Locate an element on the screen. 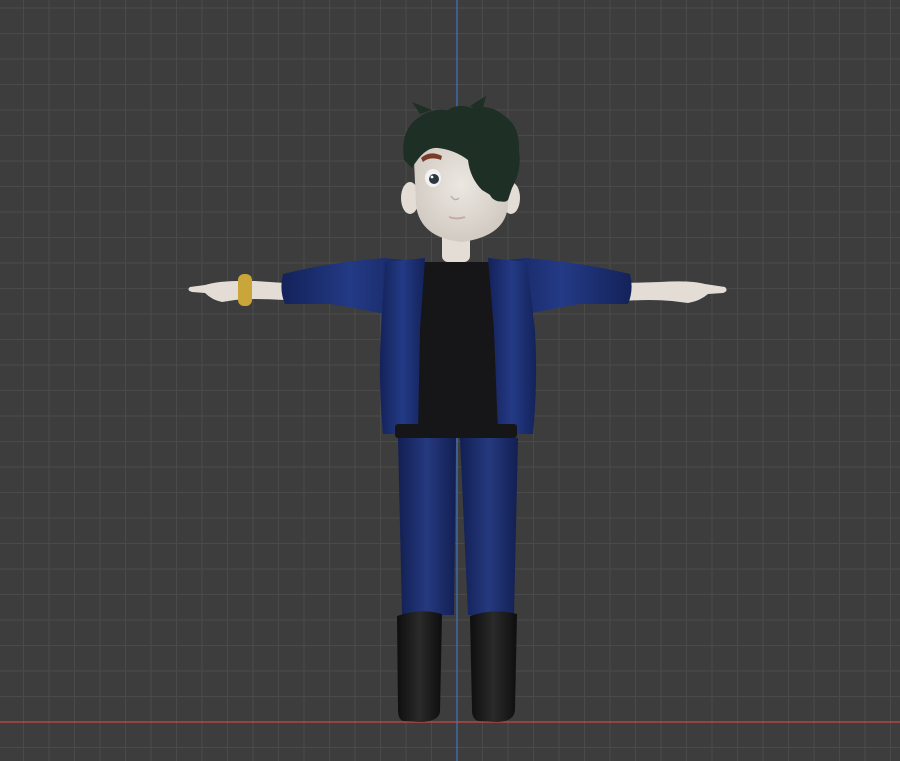  left-arm is located at coordinates (236, 290).